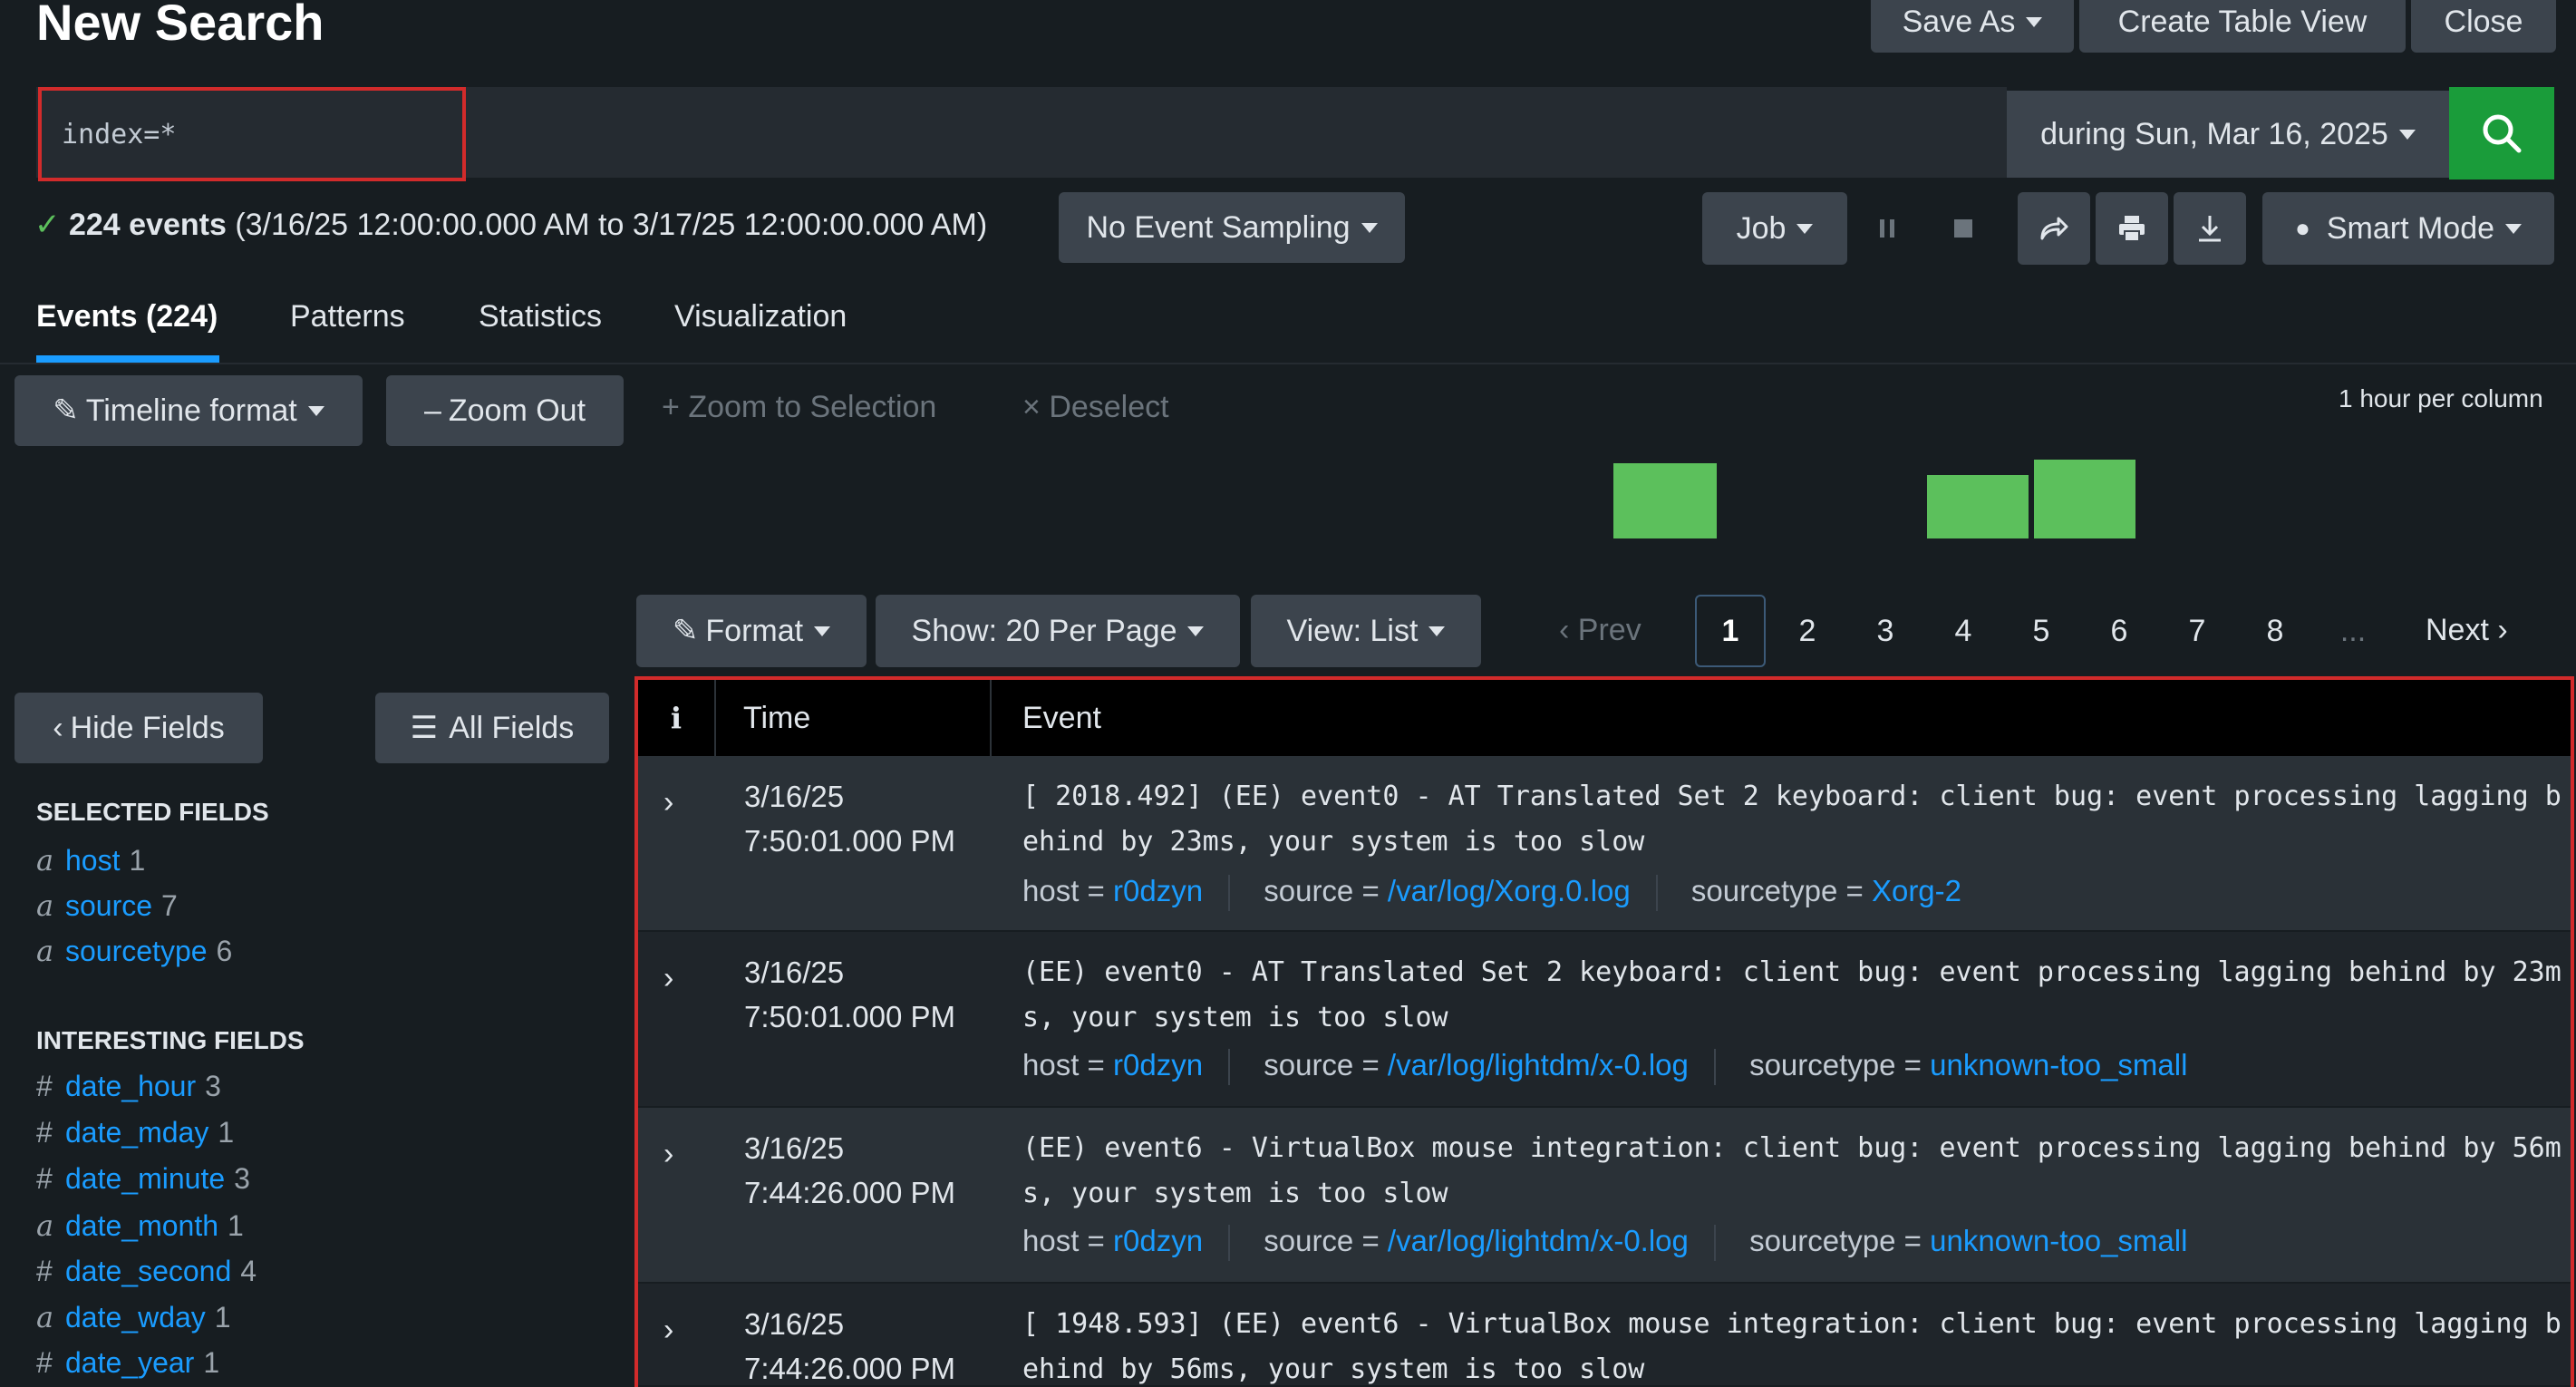  I want to click on field-name: source, so click(109, 905).